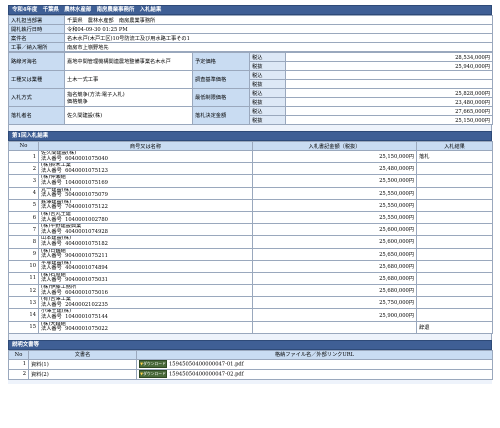 The image size is (500, 428). Describe the element at coordinates (250, 303) in the screenshot. I see `table-row: 13 (有)吉澤工業 法人番号 2040002102235 25,750,000円` at that location.